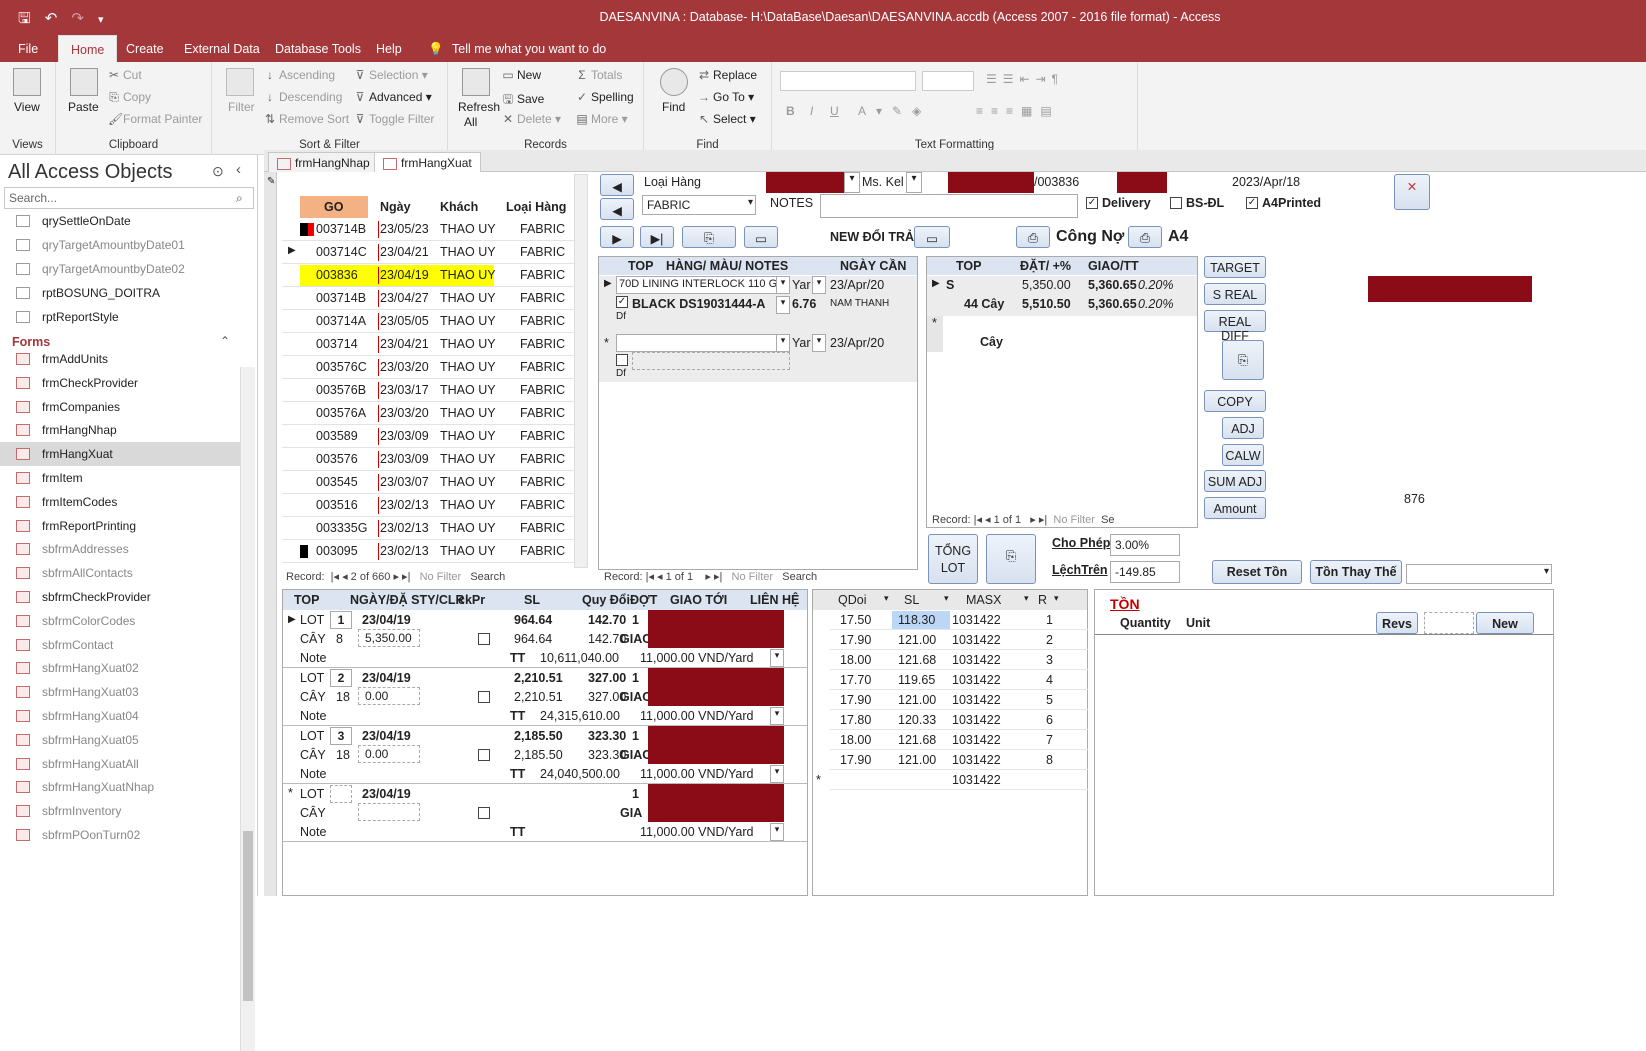  Describe the element at coordinates (222, 49) in the screenshot. I see `tab-external-data: External Data` at that location.